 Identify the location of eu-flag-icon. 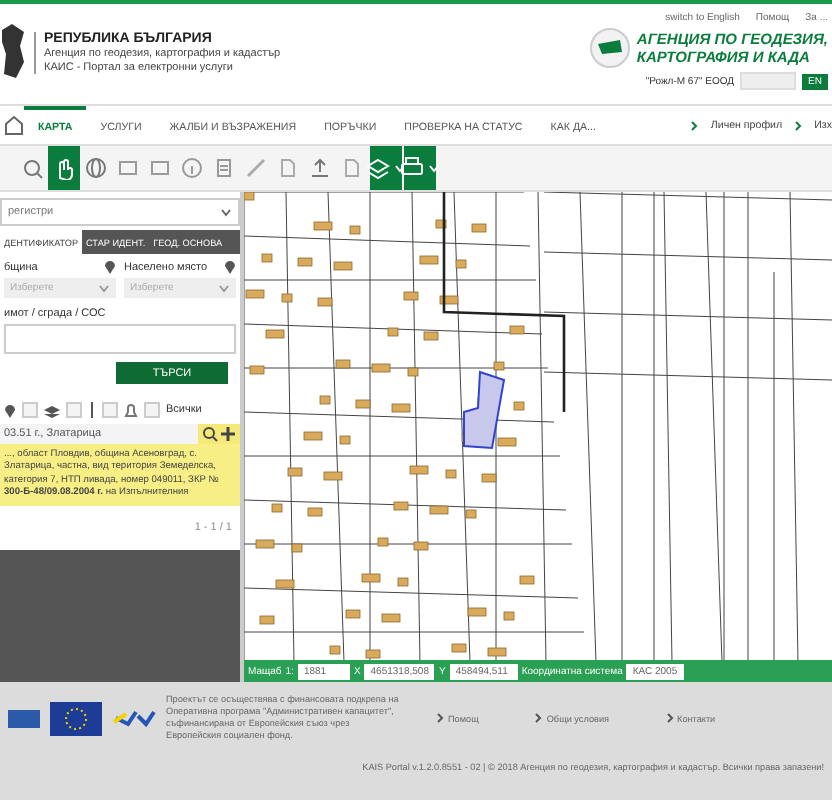
(76, 718).